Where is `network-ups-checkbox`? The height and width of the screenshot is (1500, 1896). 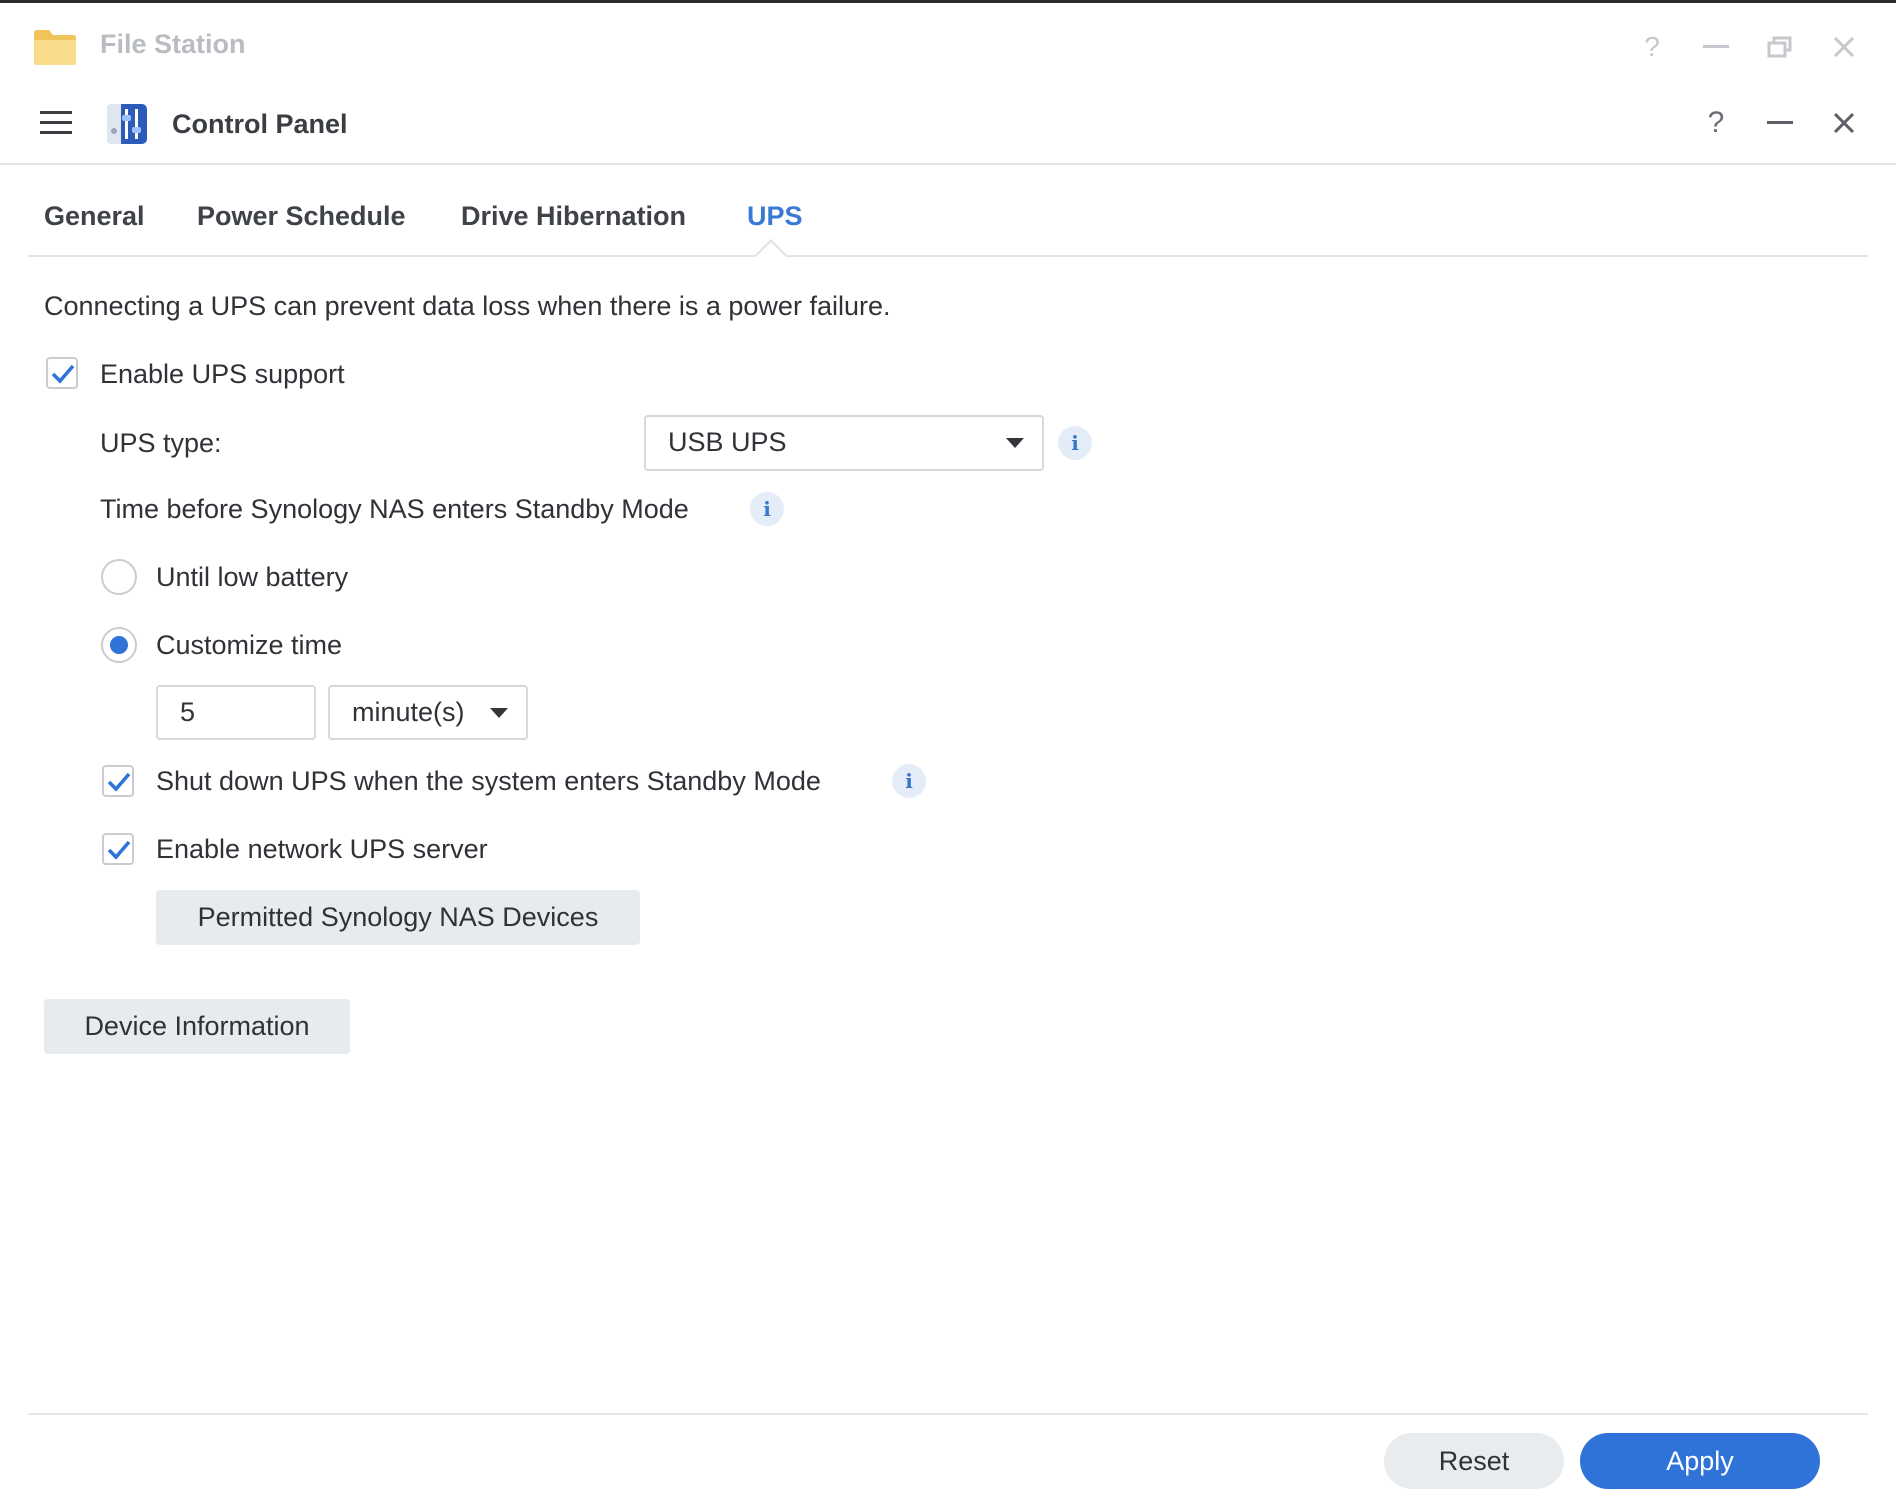 network-ups-checkbox is located at coordinates (118, 849).